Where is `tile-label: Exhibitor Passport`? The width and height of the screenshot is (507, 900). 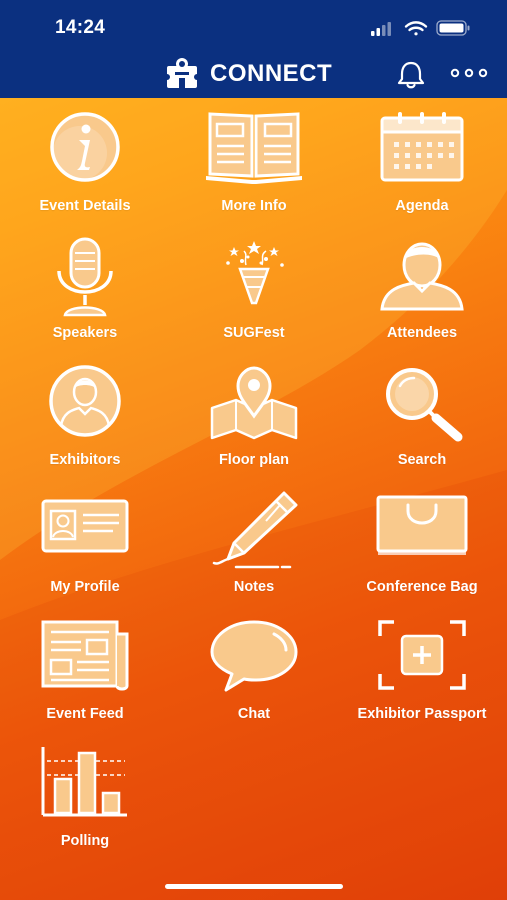
tile-label: Exhibitor Passport is located at coordinates (422, 714).